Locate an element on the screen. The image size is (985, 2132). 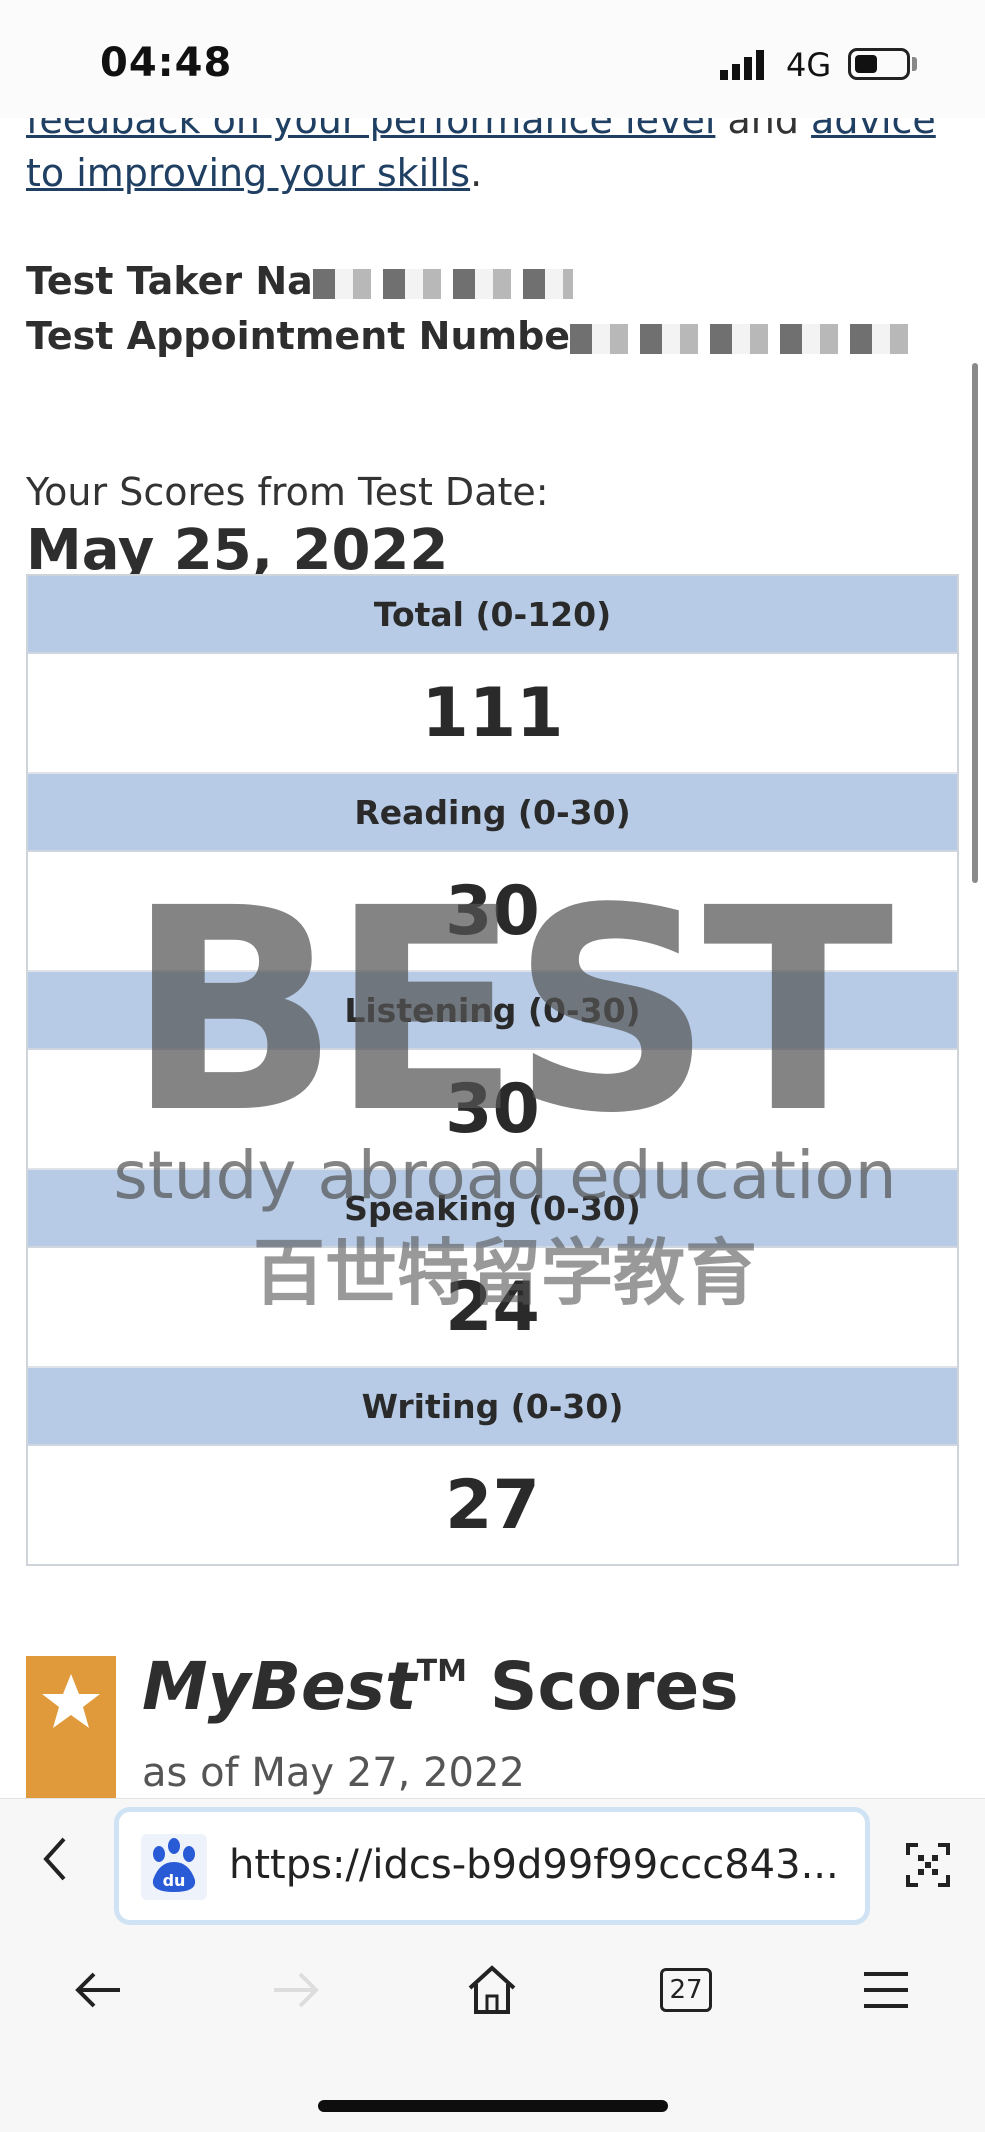
back-arrow-icon is located at coordinates (98, 1990).